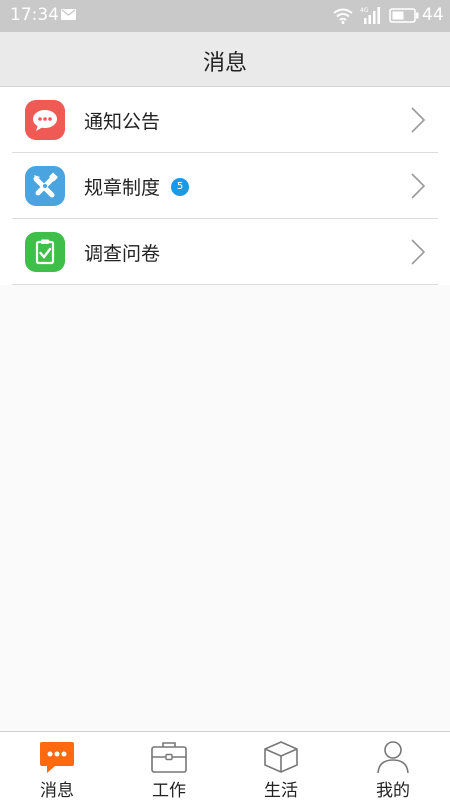  I want to click on tab-label: 消息, so click(57, 791).